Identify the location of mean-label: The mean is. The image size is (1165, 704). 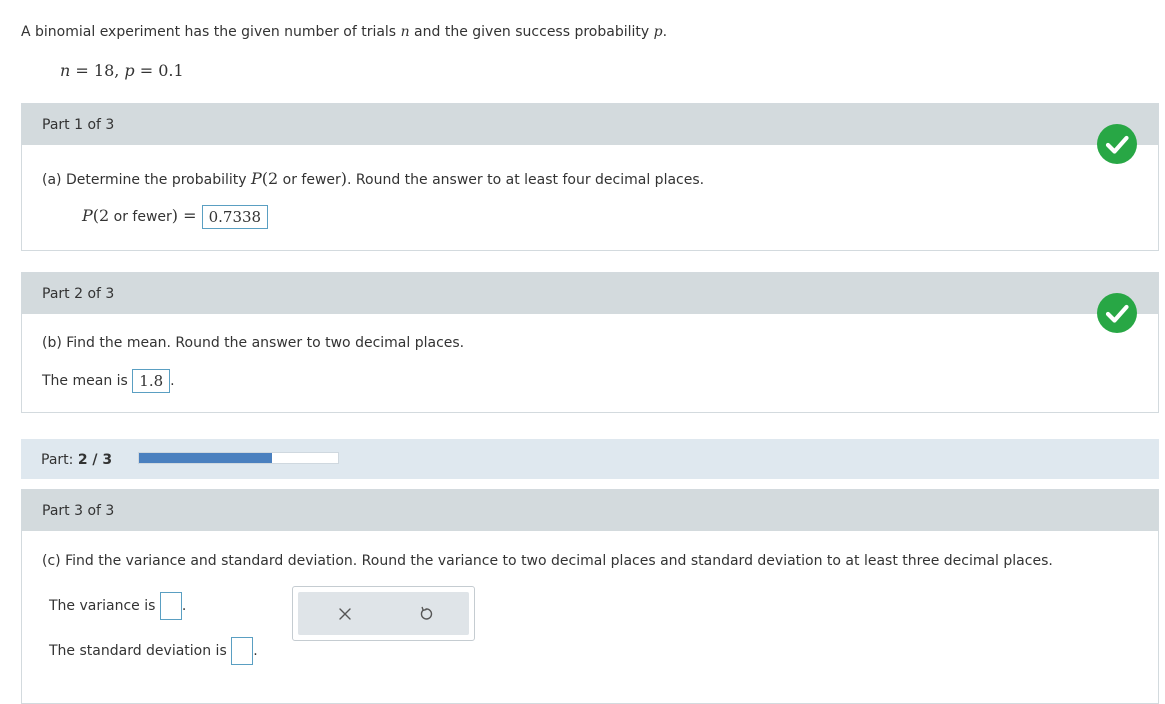
(87, 381).